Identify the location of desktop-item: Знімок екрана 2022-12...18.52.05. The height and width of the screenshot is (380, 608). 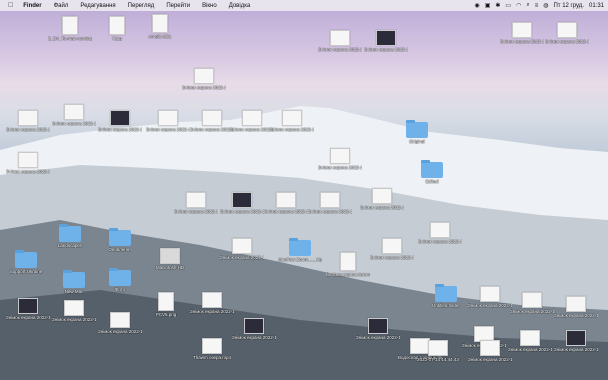
(576, 341).